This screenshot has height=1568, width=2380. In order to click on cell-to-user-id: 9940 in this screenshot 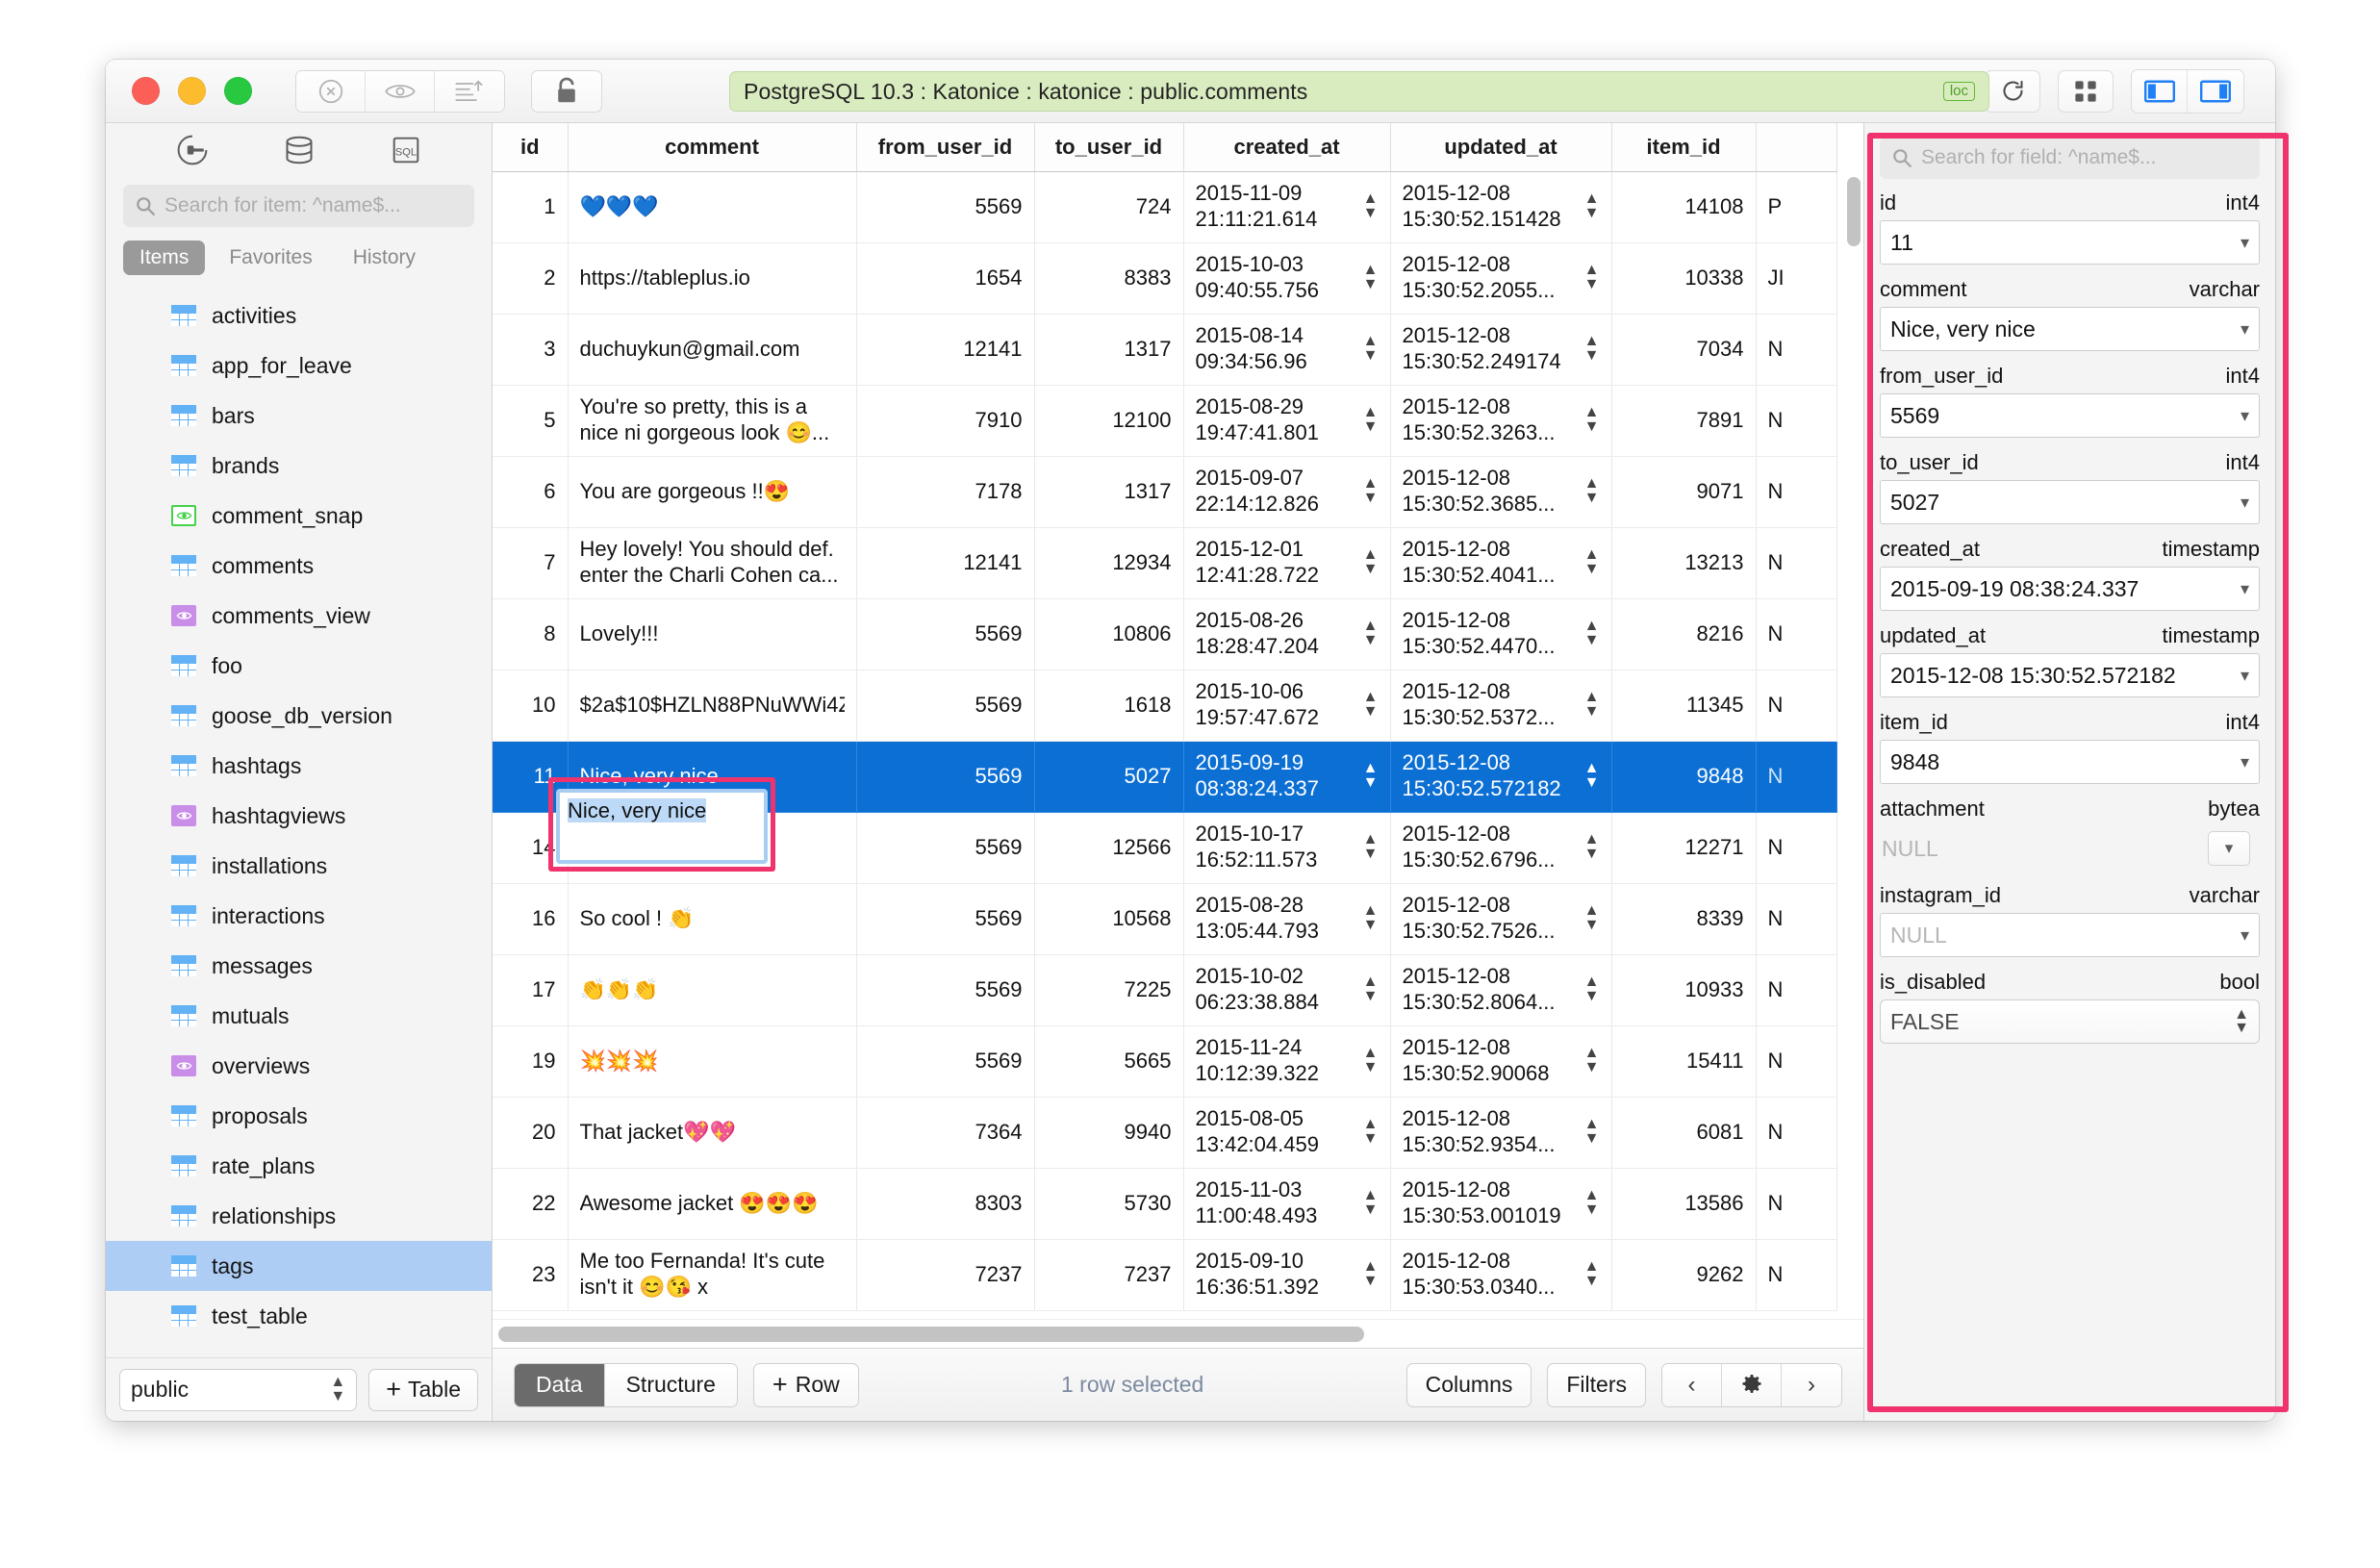, I will do `click(1109, 1133)`.